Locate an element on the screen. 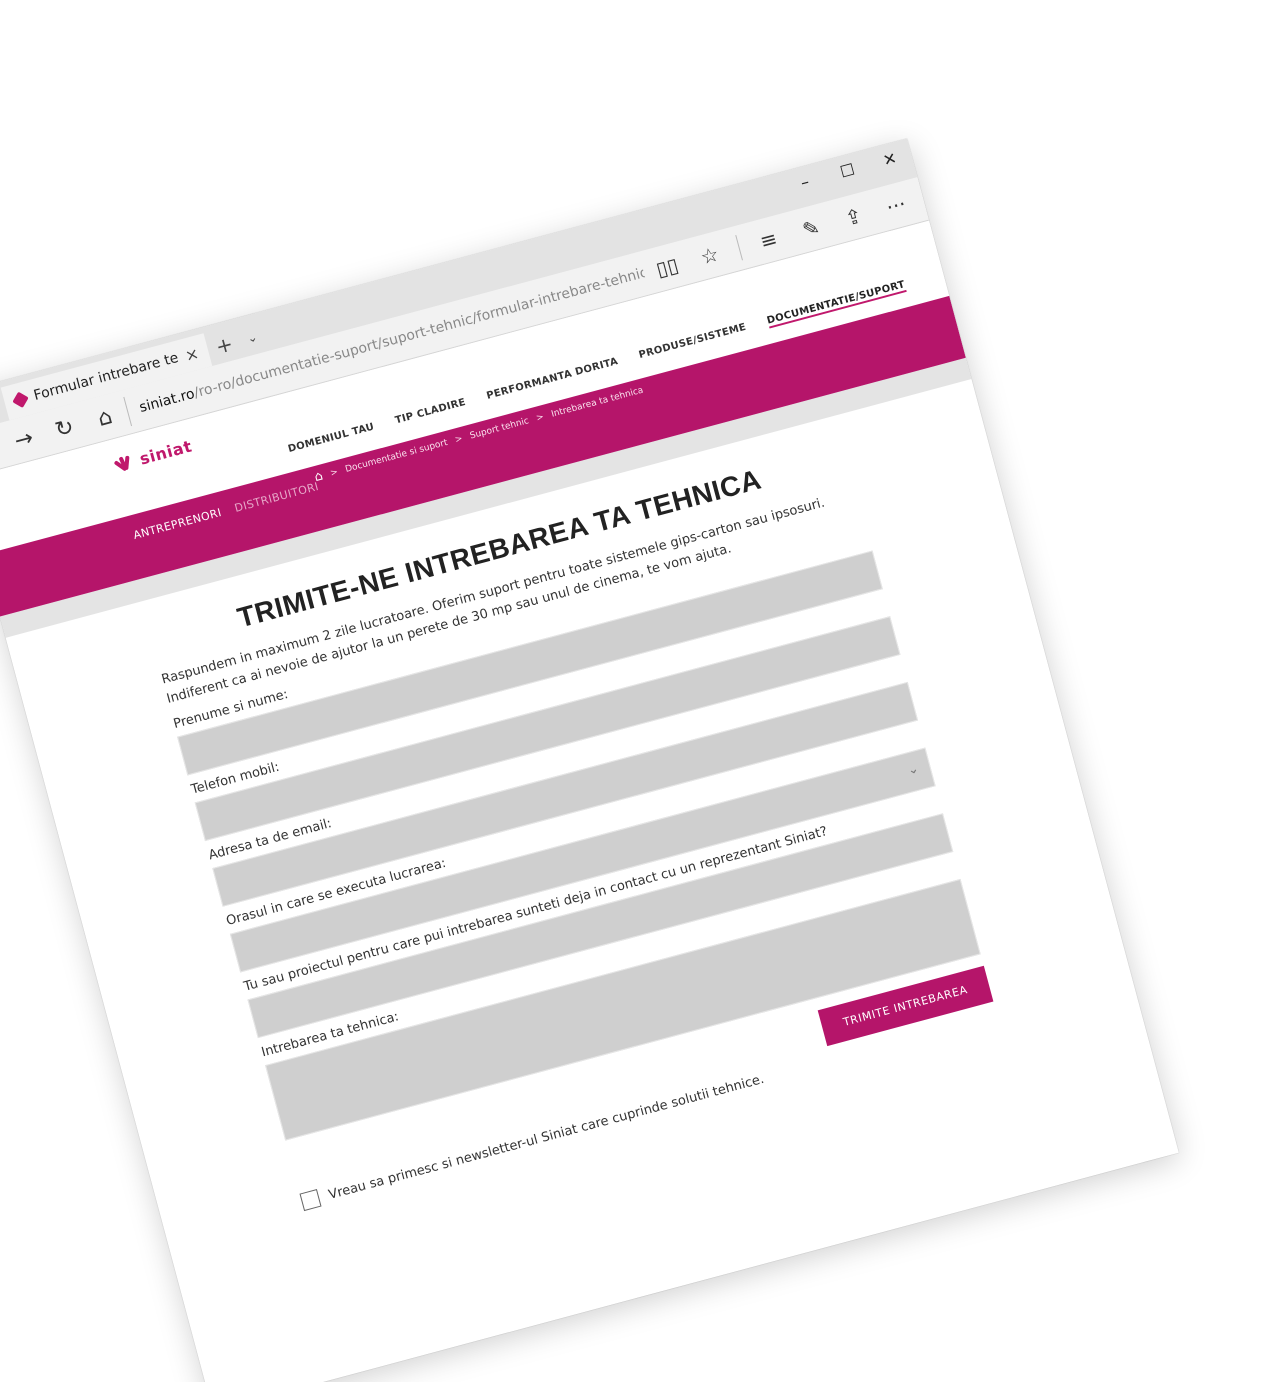  maximize-button: ☐ is located at coordinates (847, 170).